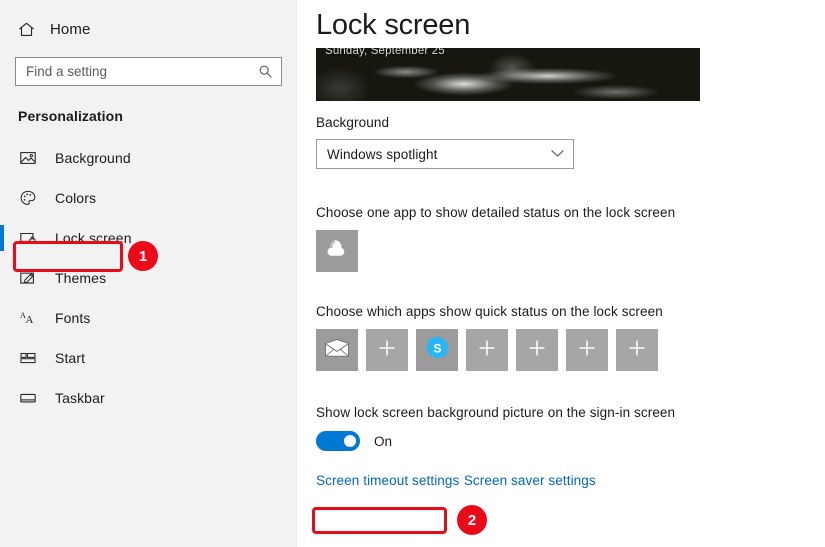  Describe the element at coordinates (133, 71) in the screenshot. I see `search-input` at that location.